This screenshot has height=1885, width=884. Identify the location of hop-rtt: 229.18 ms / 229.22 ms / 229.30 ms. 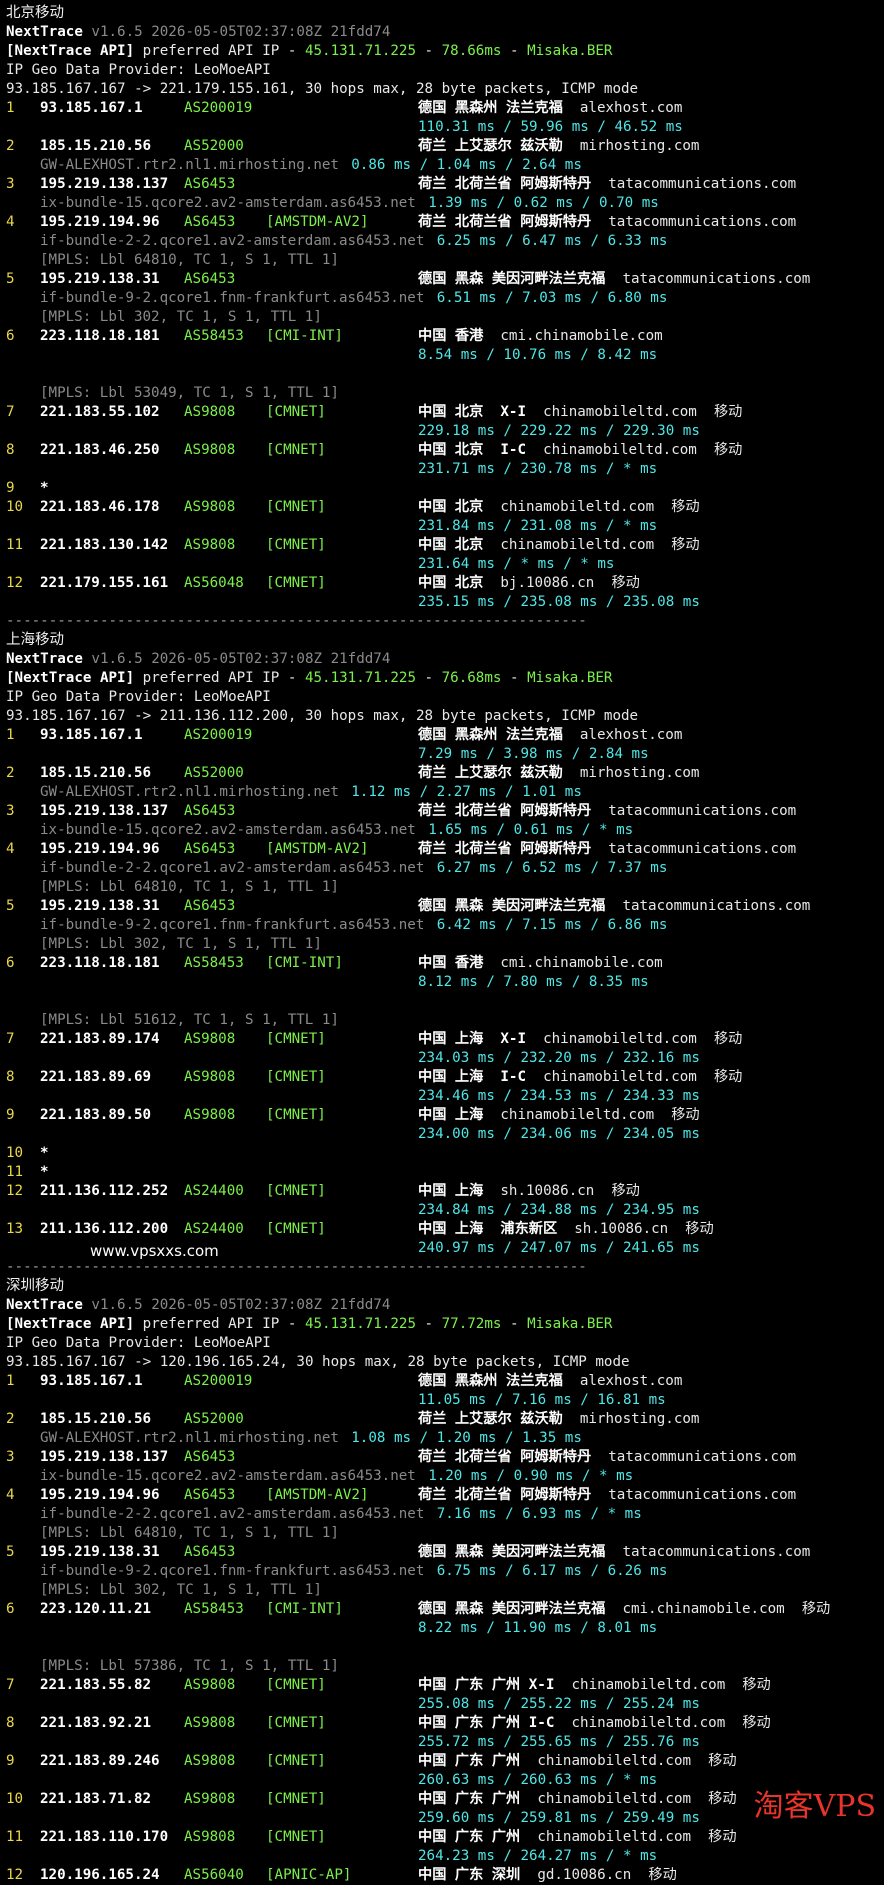
(559, 431).